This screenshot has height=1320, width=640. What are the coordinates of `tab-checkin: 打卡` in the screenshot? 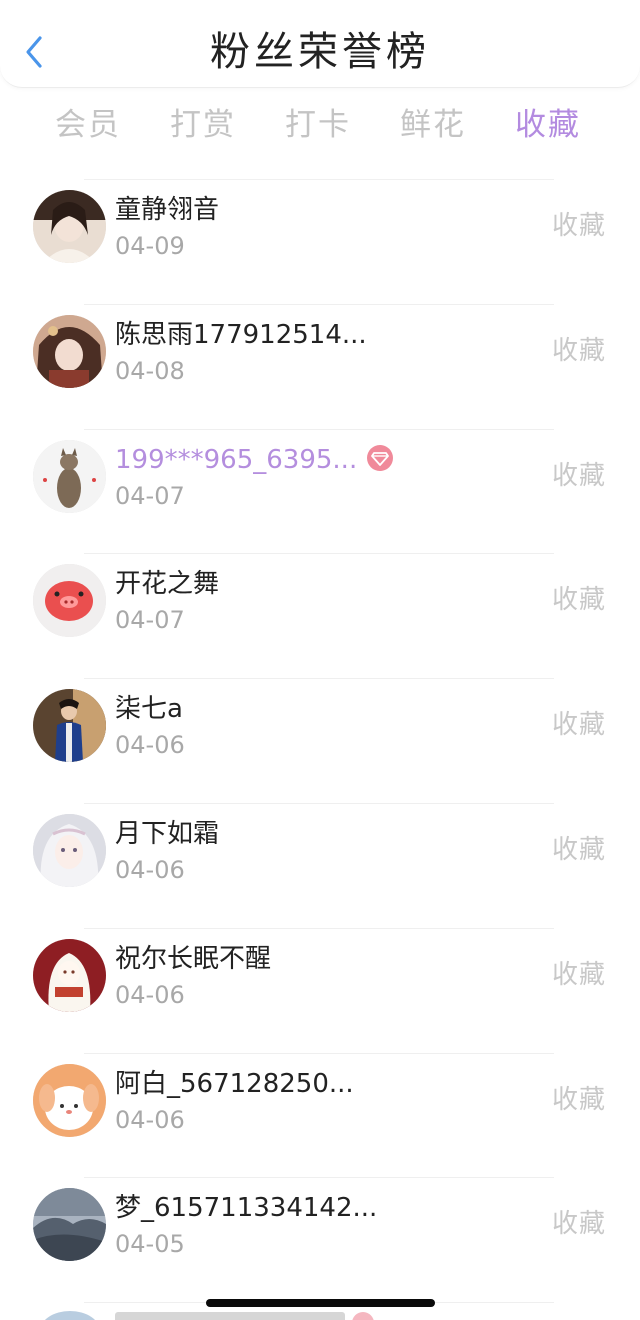 It's located at (318, 125).